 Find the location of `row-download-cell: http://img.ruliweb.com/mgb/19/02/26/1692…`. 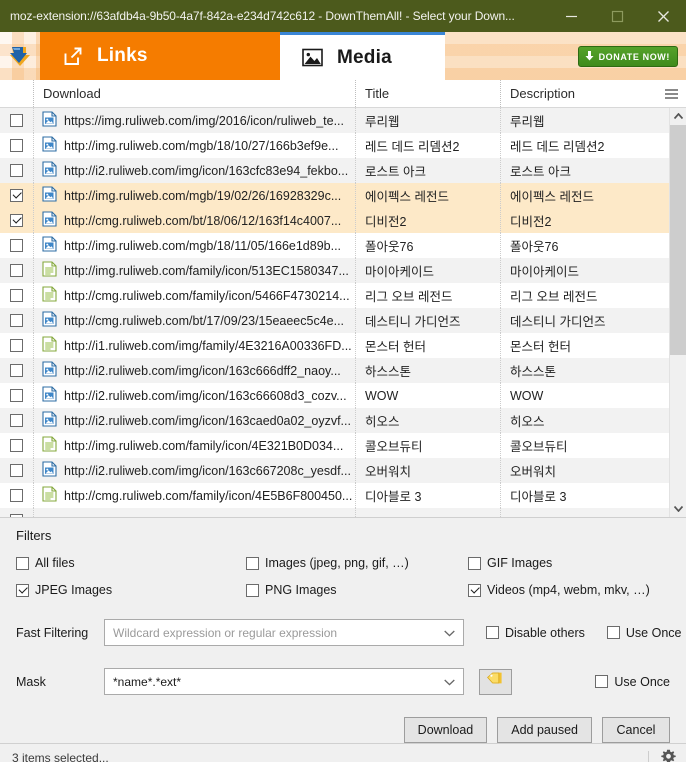

row-download-cell: http://img.ruliweb.com/mgb/19/02/26/1692… is located at coordinates (195, 195).